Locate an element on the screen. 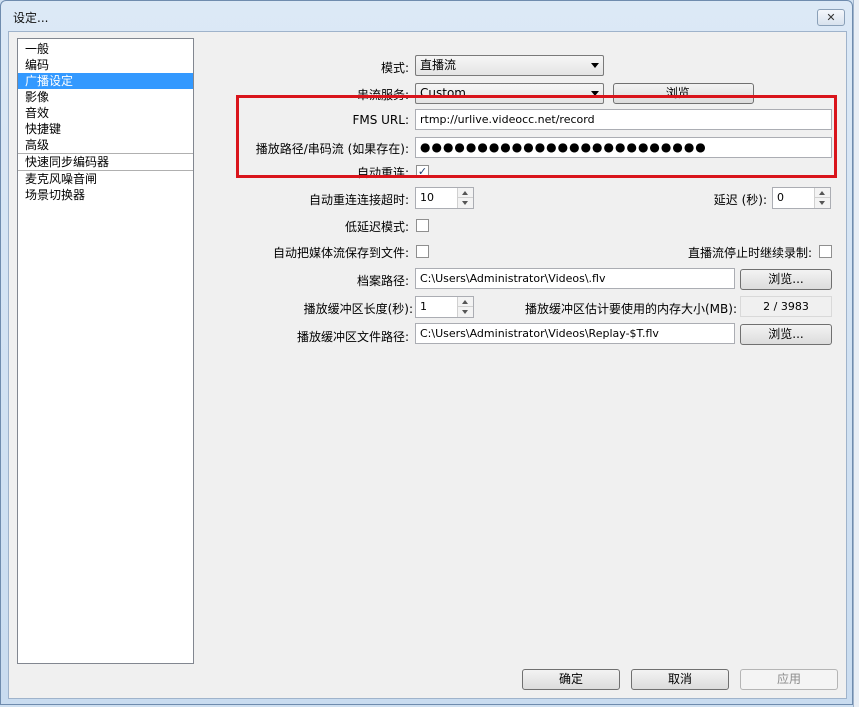  cancel-button: 取消 is located at coordinates (680, 679).